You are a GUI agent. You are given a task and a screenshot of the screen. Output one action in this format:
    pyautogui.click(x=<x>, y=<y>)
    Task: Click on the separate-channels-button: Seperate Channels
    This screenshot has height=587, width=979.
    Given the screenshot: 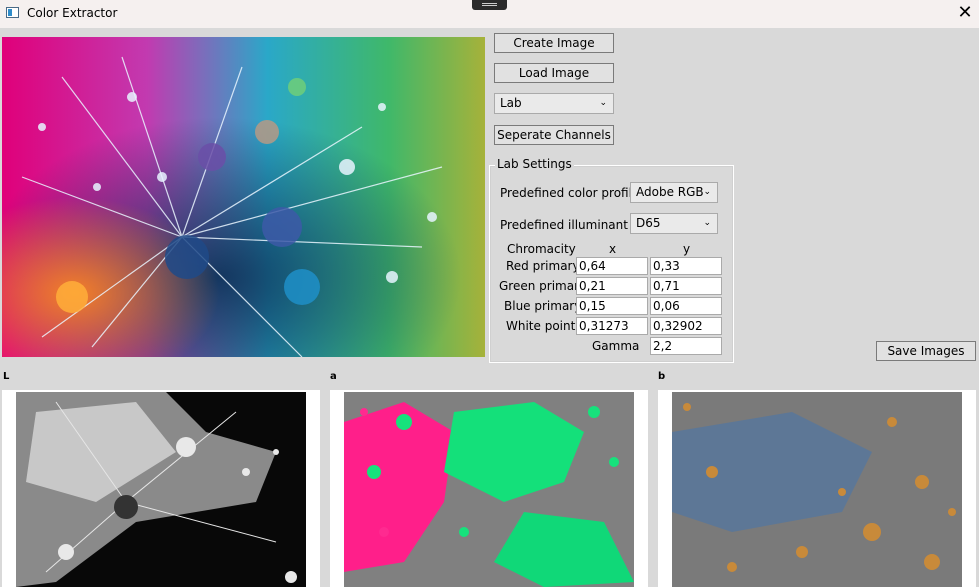 What is the action you would take?
    pyautogui.click(x=554, y=135)
    